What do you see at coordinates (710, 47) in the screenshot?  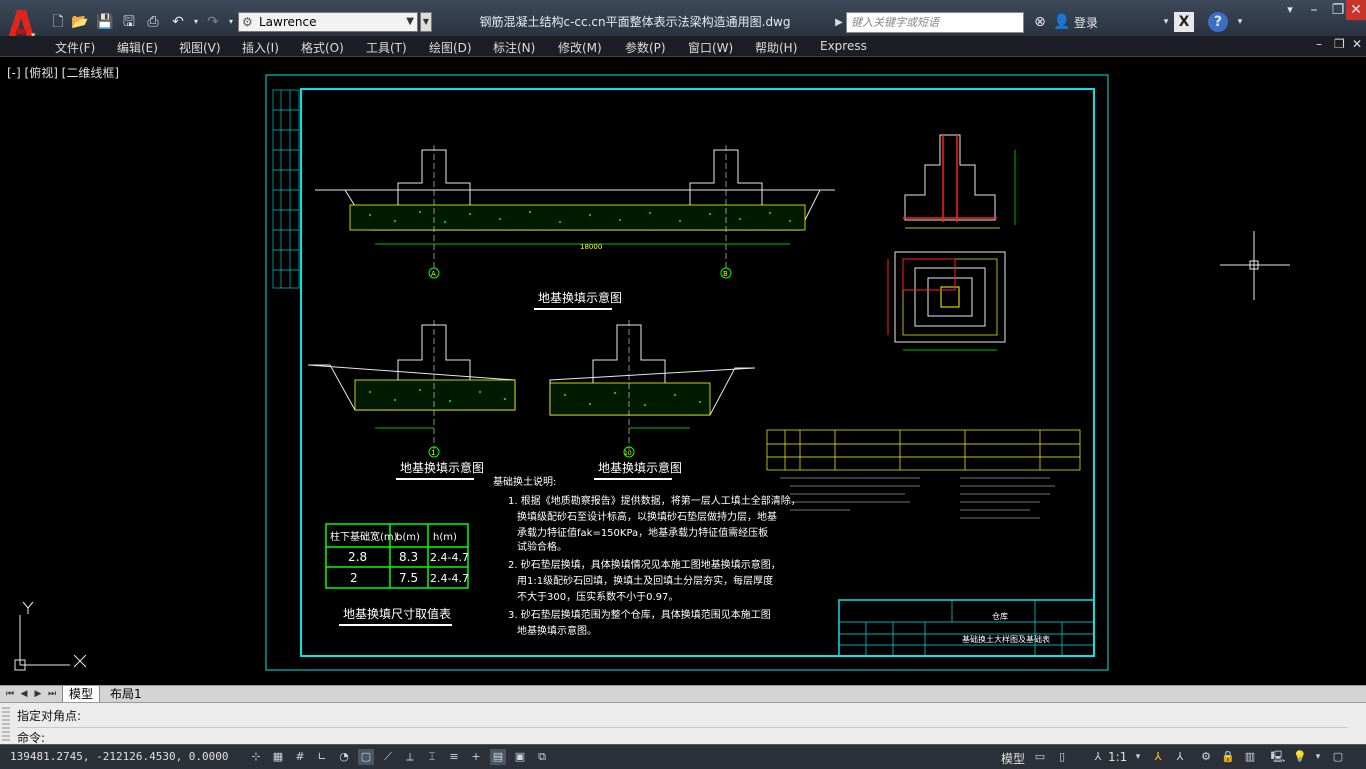 I see `menu-window: 窗口(W)` at bounding box center [710, 47].